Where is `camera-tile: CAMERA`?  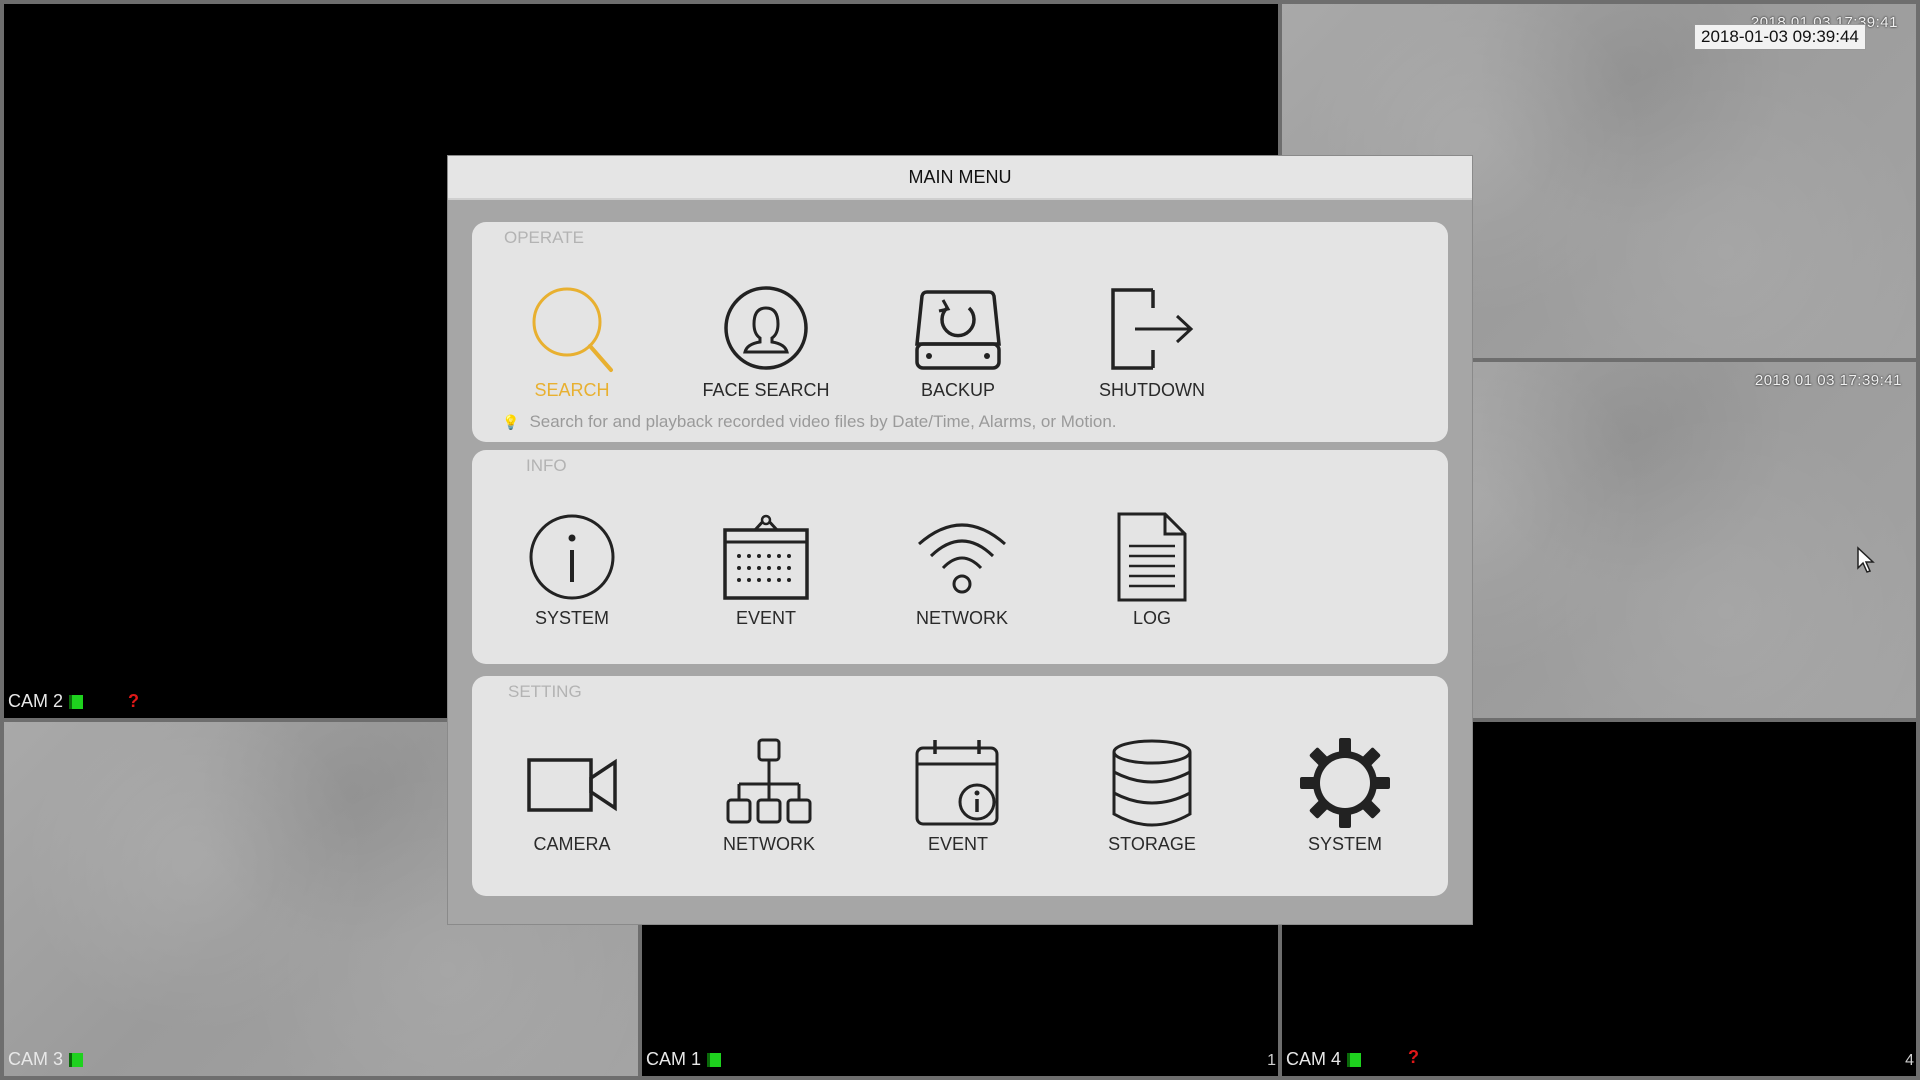 camera-tile: CAMERA is located at coordinates (572, 796).